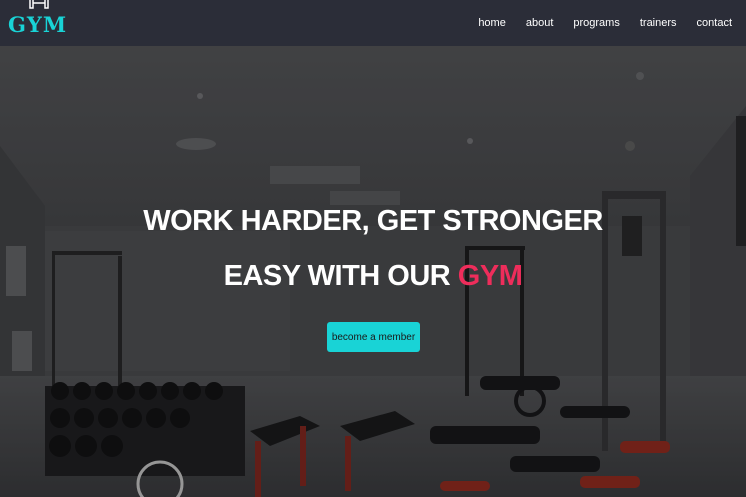 Image resolution: width=746 pixels, height=497 pixels. I want to click on brand-logo: GYM, so click(38, 23).